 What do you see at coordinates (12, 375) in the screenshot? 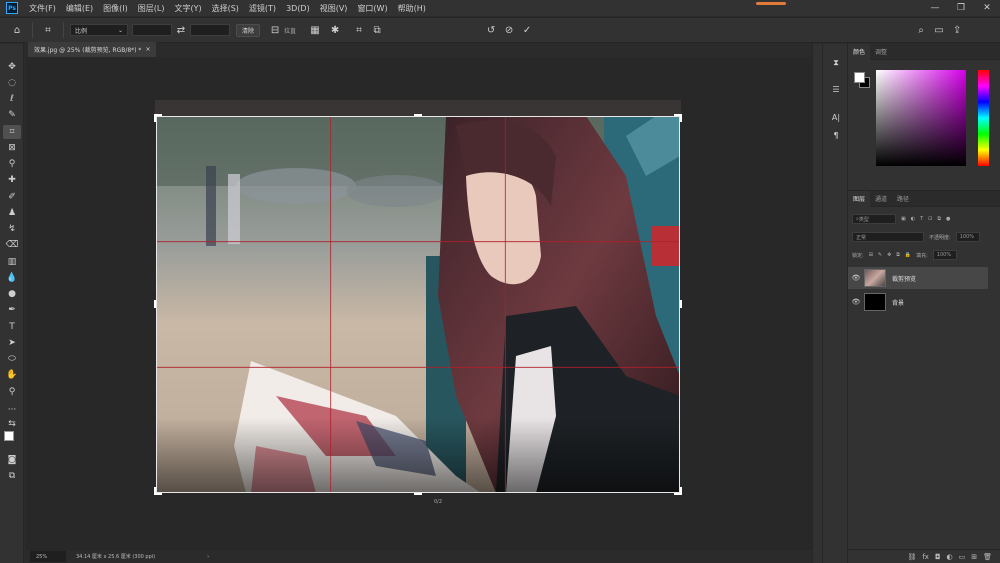
I see `hand-tool-icon: ✋` at bounding box center [12, 375].